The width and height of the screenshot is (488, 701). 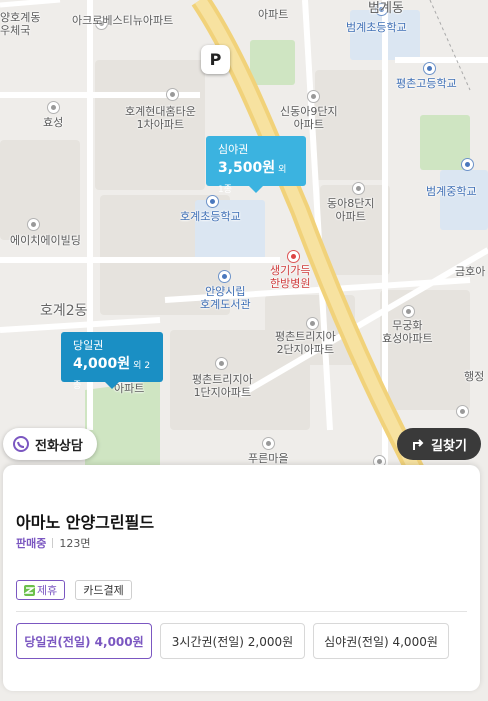 What do you see at coordinates (426, 83) in the screenshot?
I see `map-label: 평촌고등학교` at bounding box center [426, 83].